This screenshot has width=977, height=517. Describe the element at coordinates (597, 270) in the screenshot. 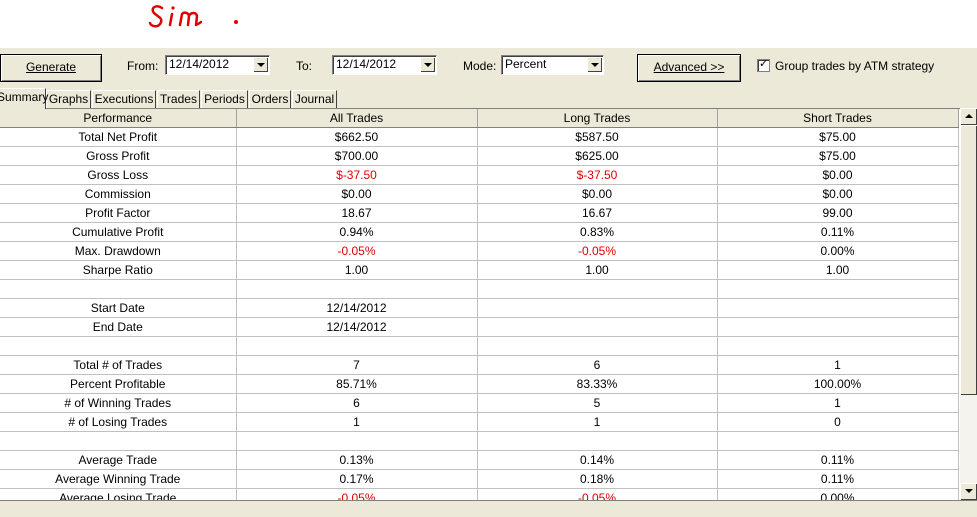

I see `long-trades-cell: 1.00` at that location.